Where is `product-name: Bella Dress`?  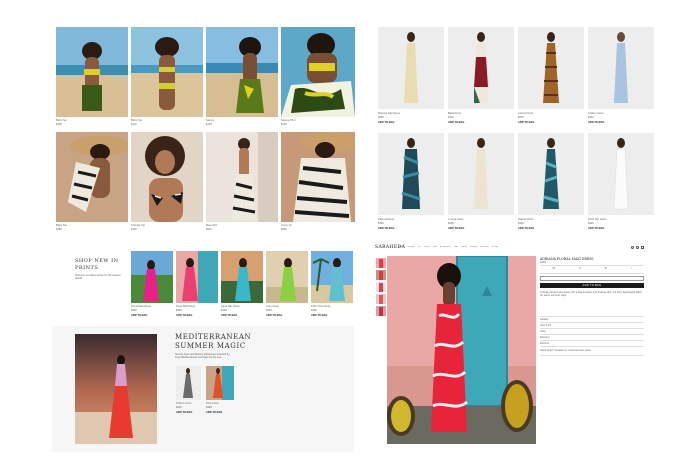 product-name: Bella Dress is located at coordinates (479, 113).